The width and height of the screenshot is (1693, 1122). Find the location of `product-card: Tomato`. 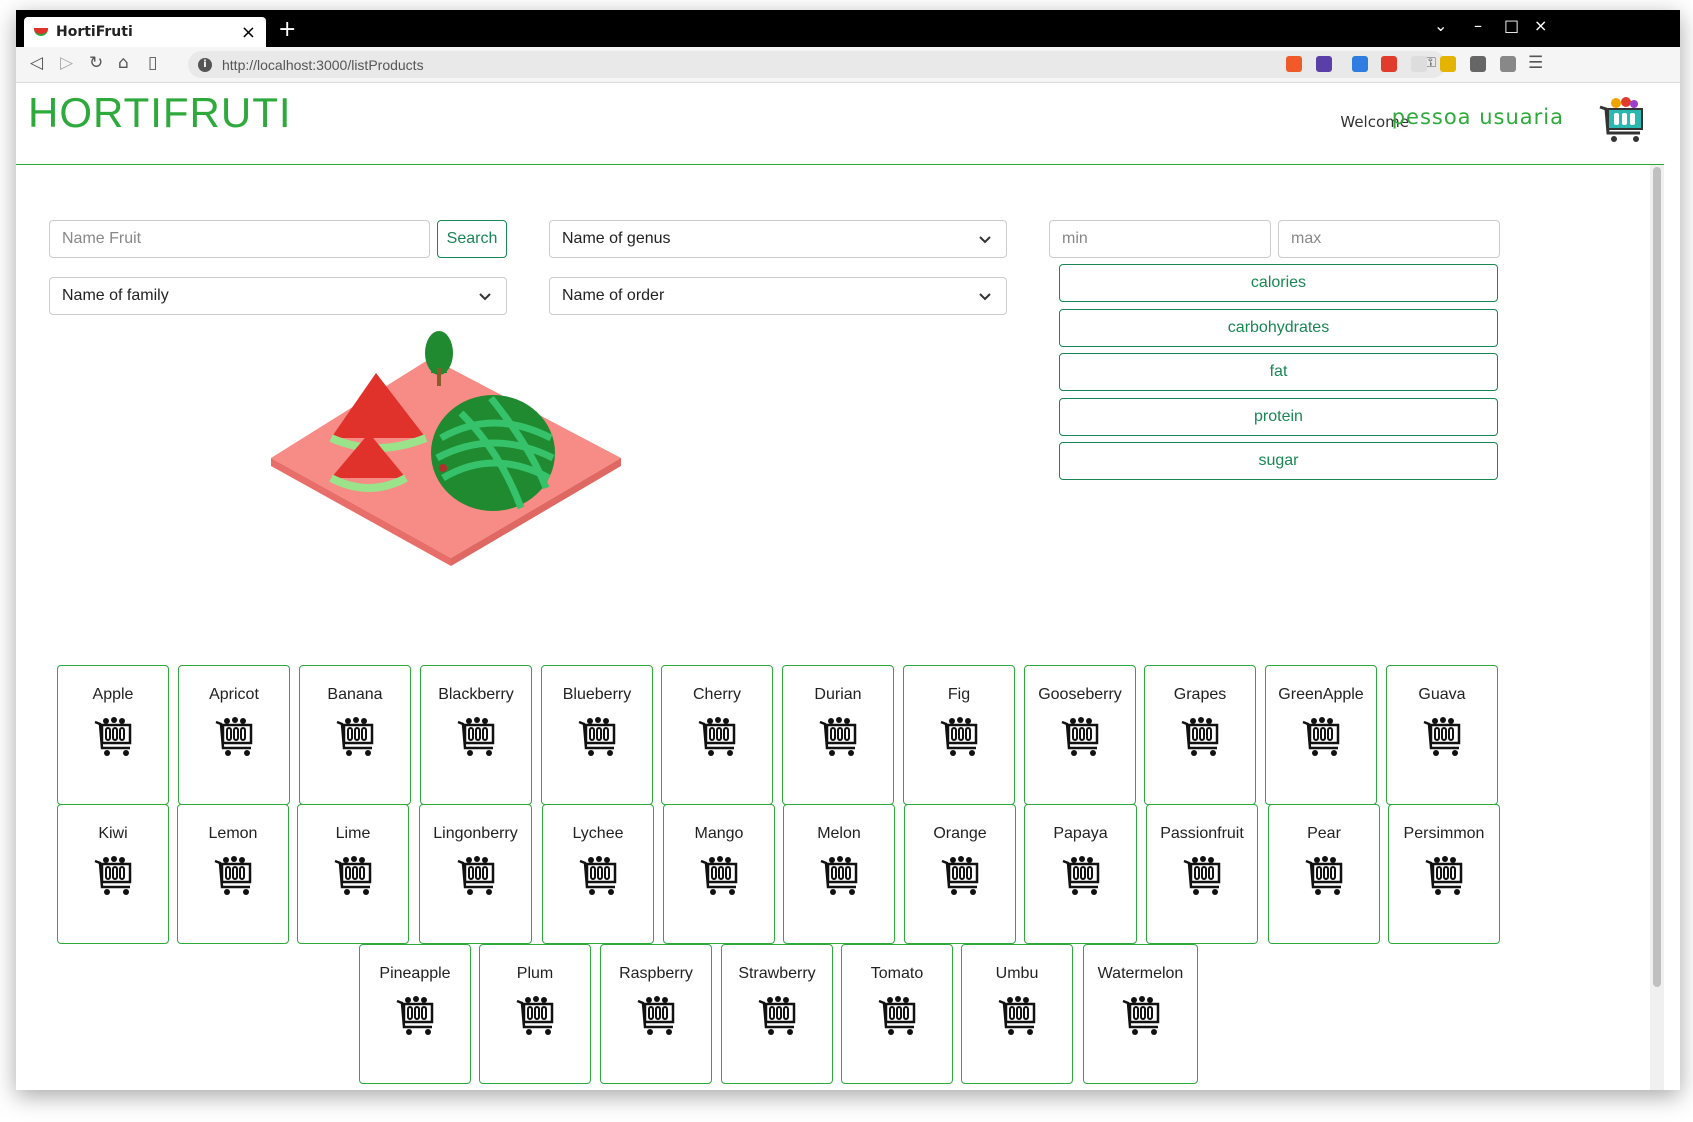

product-card: Tomato is located at coordinates (897, 1014).